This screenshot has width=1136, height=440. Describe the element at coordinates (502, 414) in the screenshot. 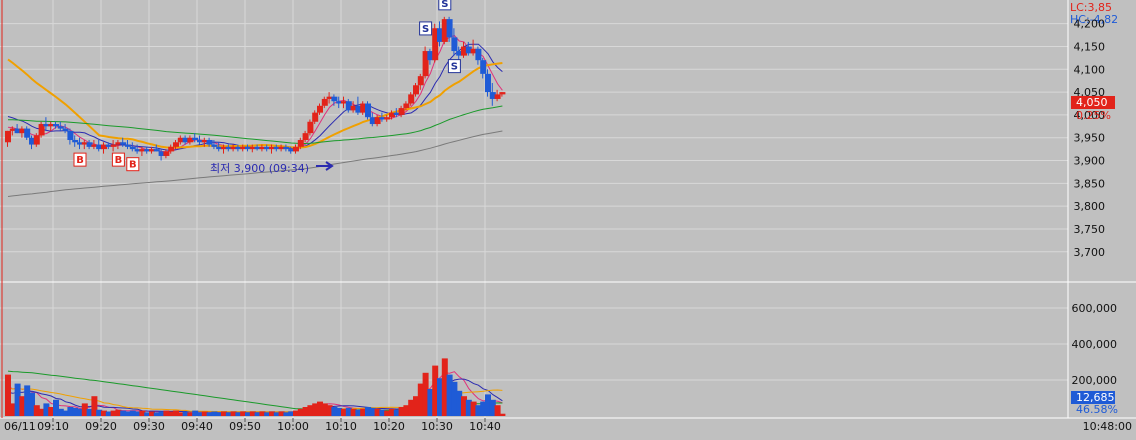

I see `volume-bar` at that location.